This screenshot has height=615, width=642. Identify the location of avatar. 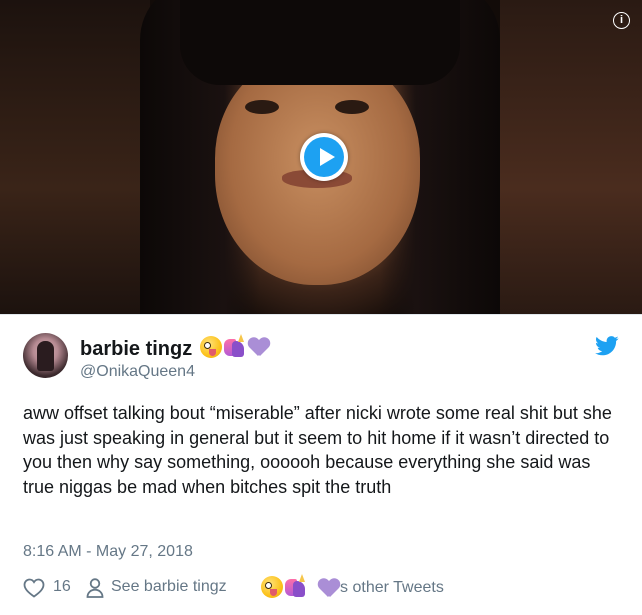
(45, 355).